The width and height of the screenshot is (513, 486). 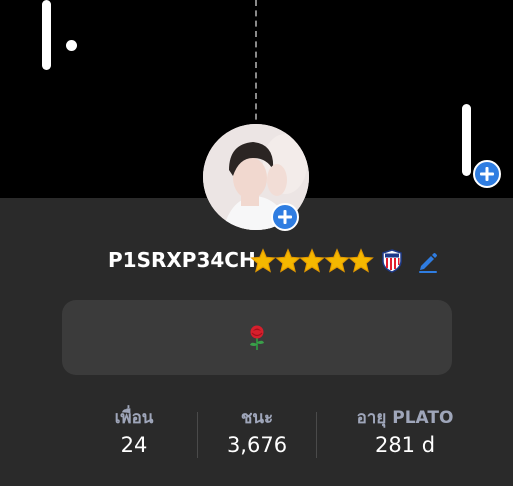 I want to click on stat-plato-age: อายุ PLATO 281 d, so click(x=405, y=430).